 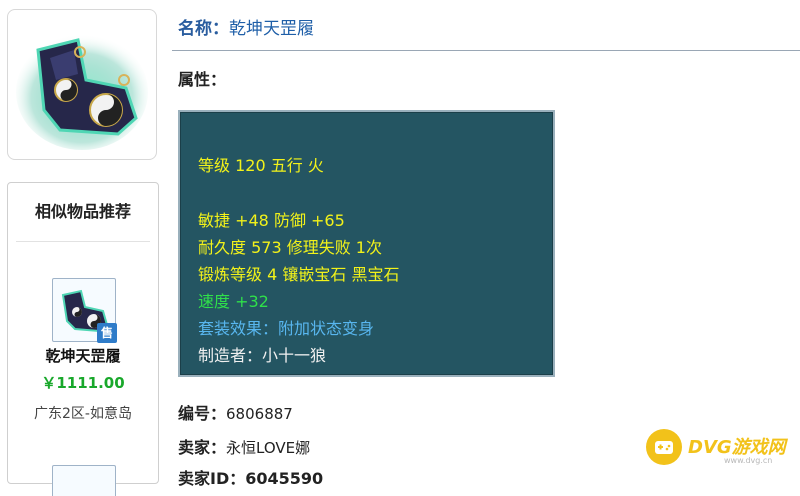 I want to click on gamepad-icon, so click(x=664, y=447).